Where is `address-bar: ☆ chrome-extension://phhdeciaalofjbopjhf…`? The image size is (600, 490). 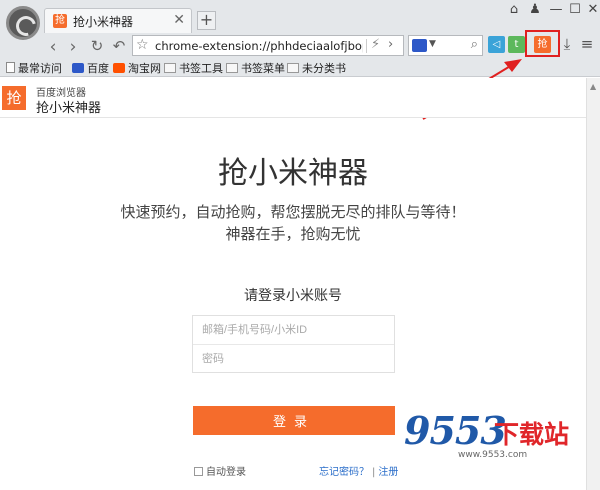
address-bar: ☆ chrome-extension://phhdeciaalofjbopjhf… is located at coordinates (268, 45).